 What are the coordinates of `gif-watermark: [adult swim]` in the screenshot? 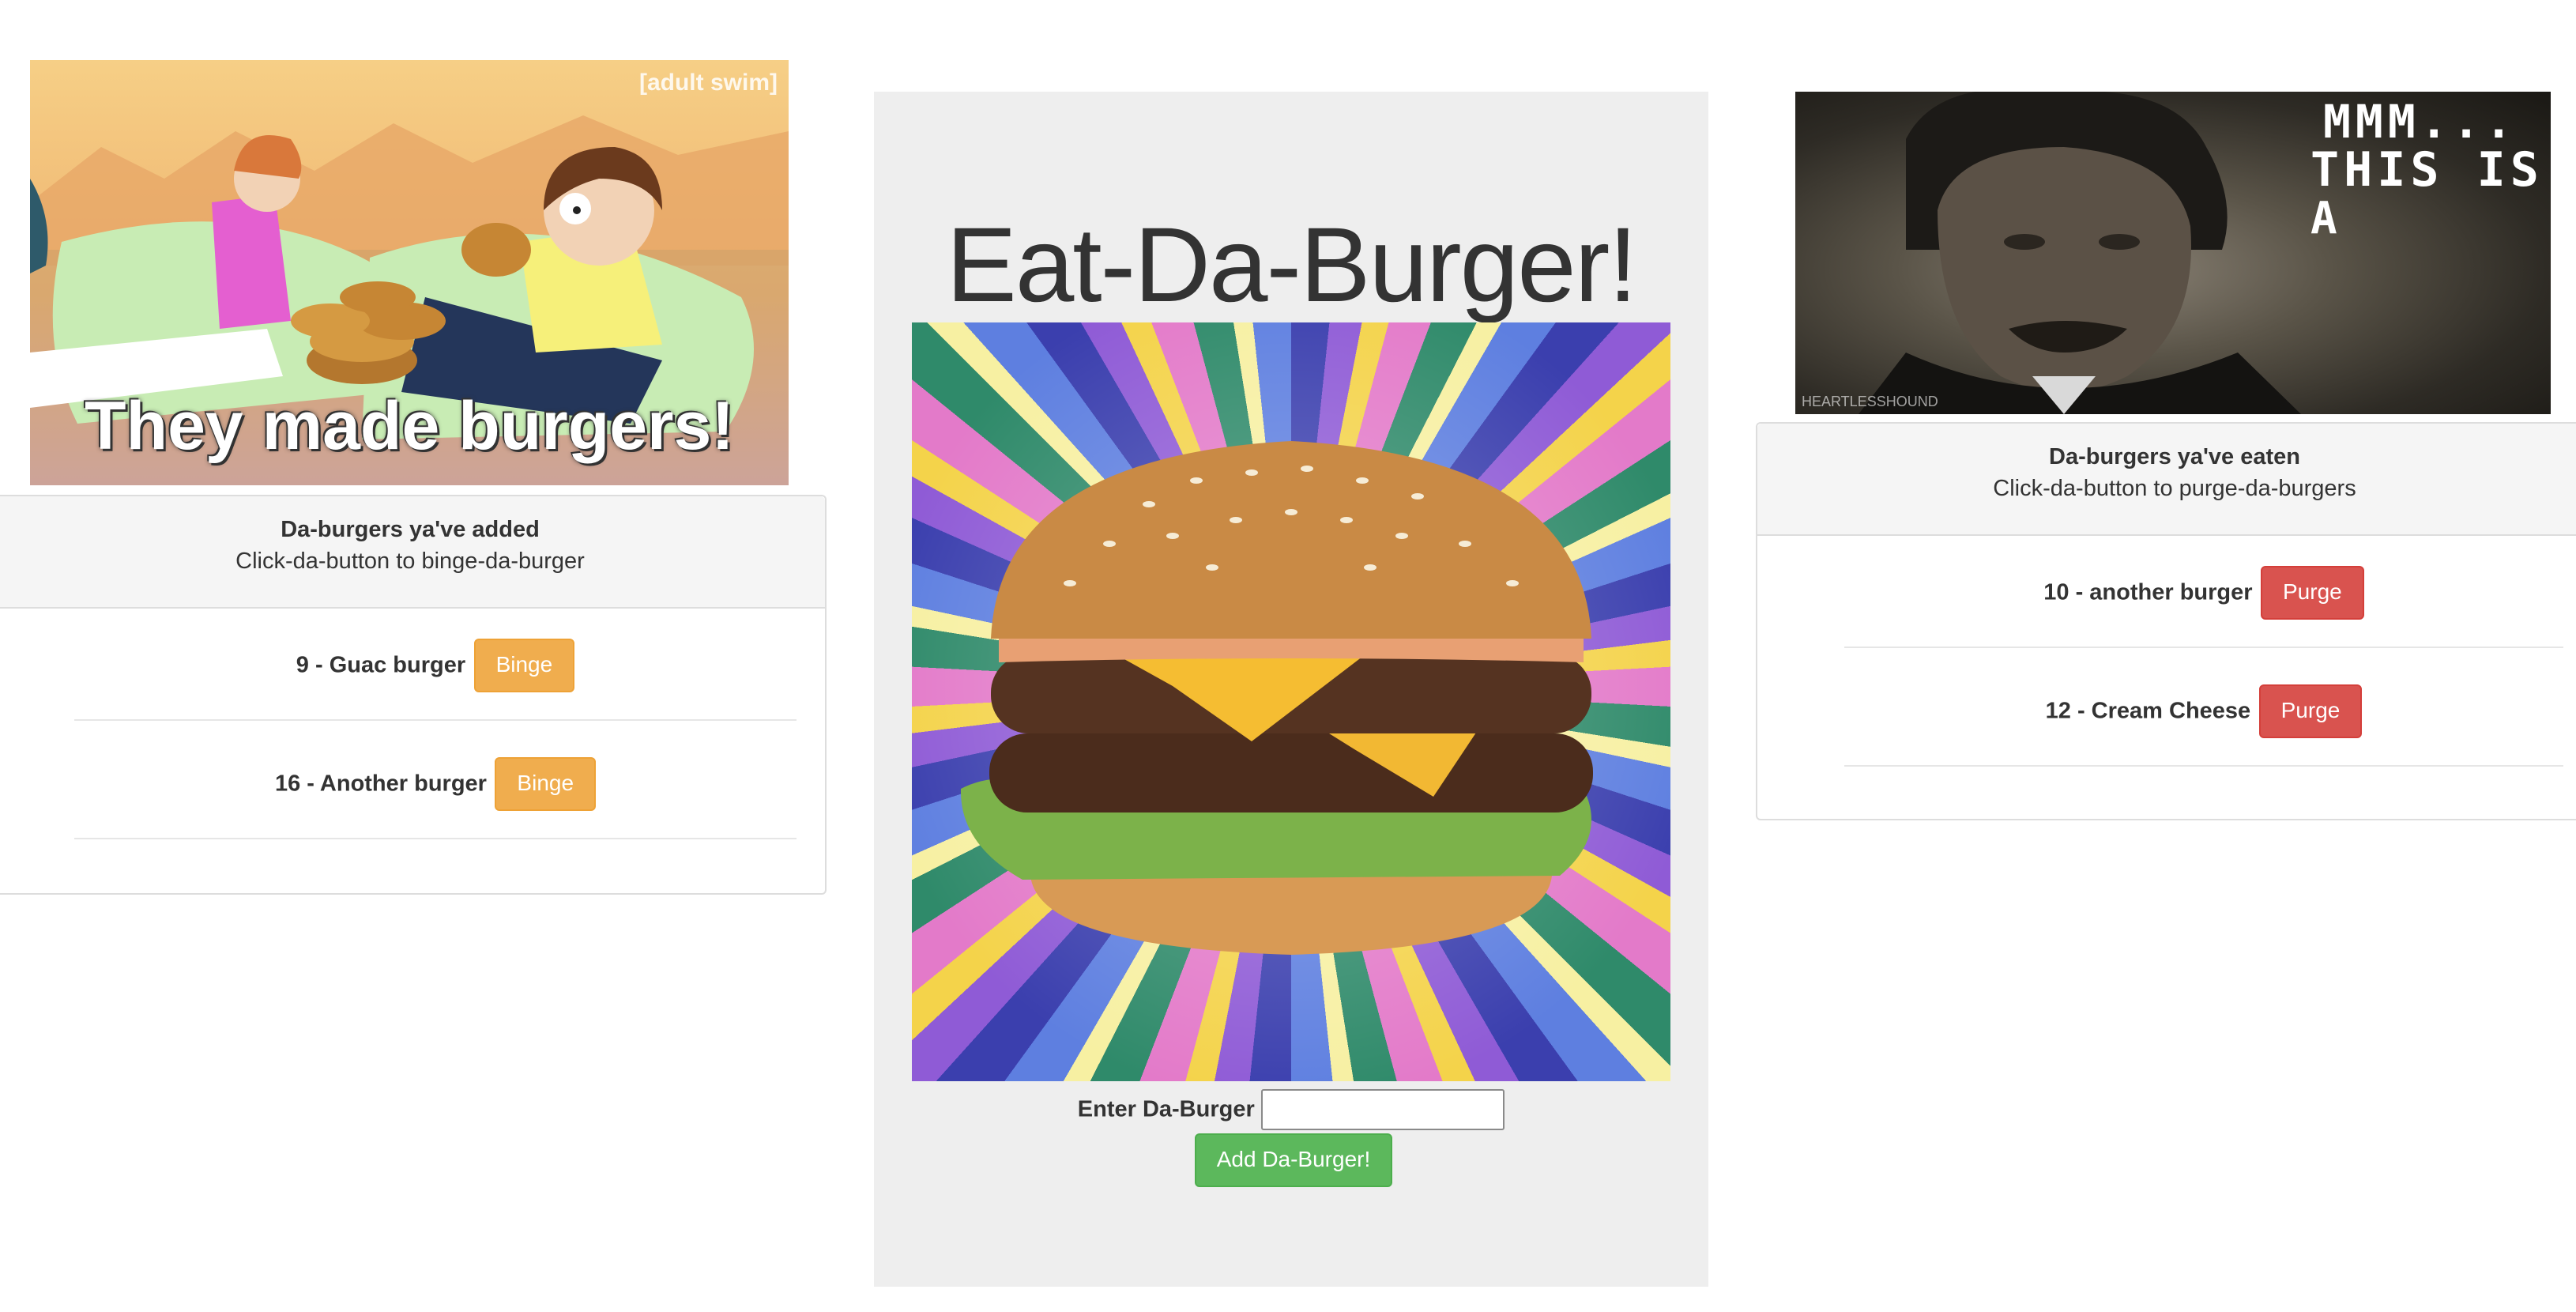 It's located at (708, 83).